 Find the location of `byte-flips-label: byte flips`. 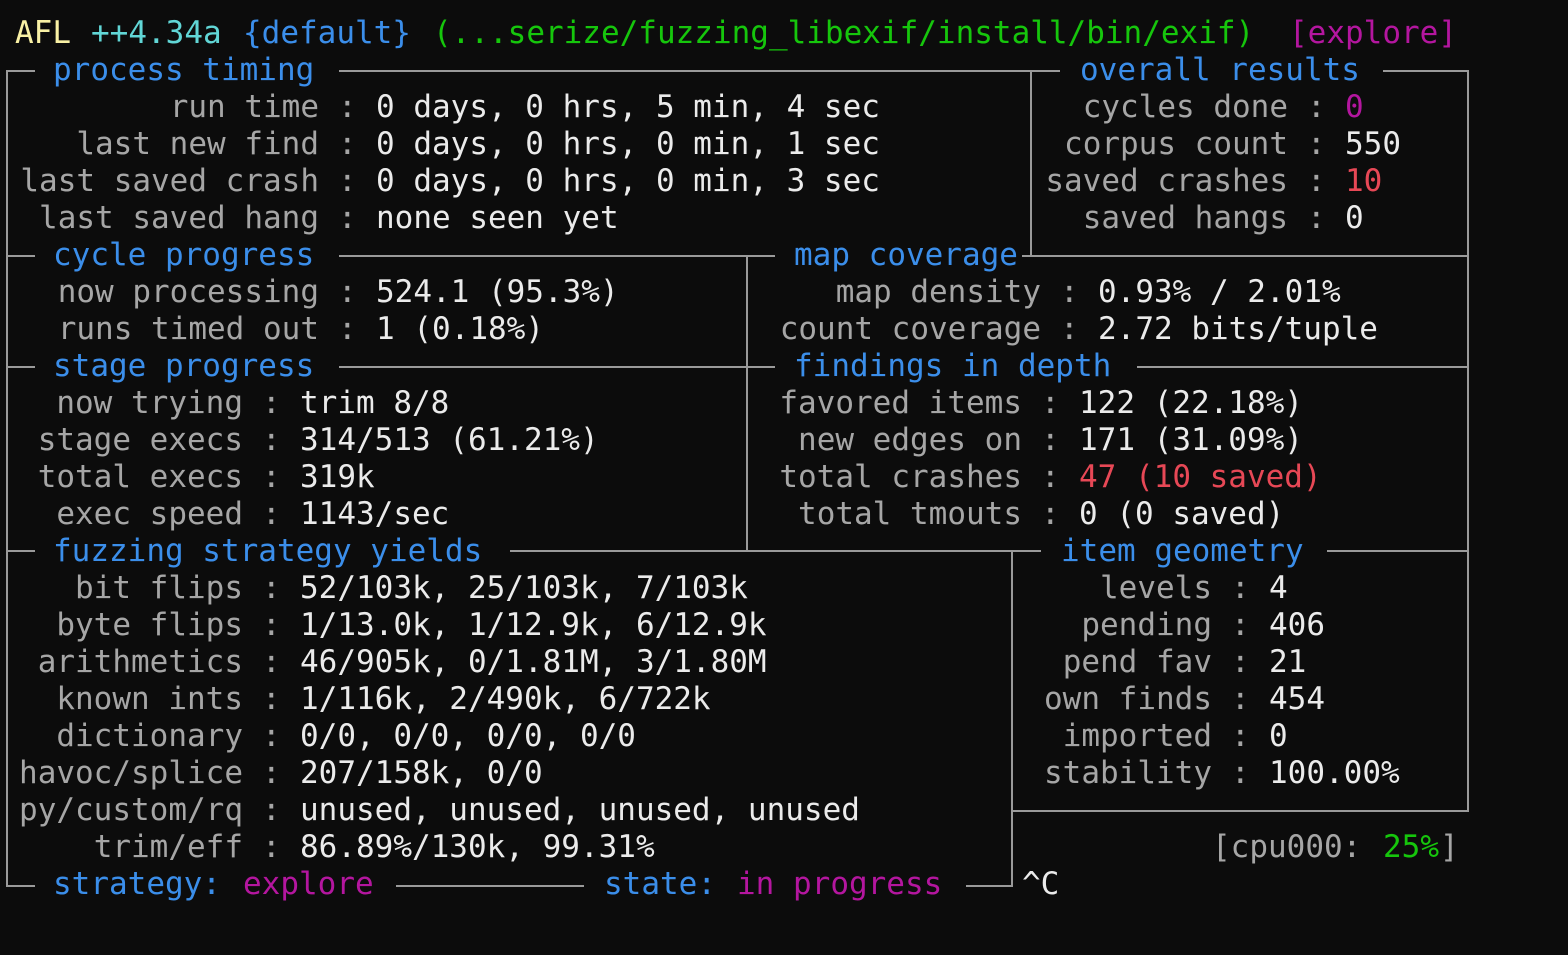

byte-flips-label: byte flips is located at coordinates (149, 625).